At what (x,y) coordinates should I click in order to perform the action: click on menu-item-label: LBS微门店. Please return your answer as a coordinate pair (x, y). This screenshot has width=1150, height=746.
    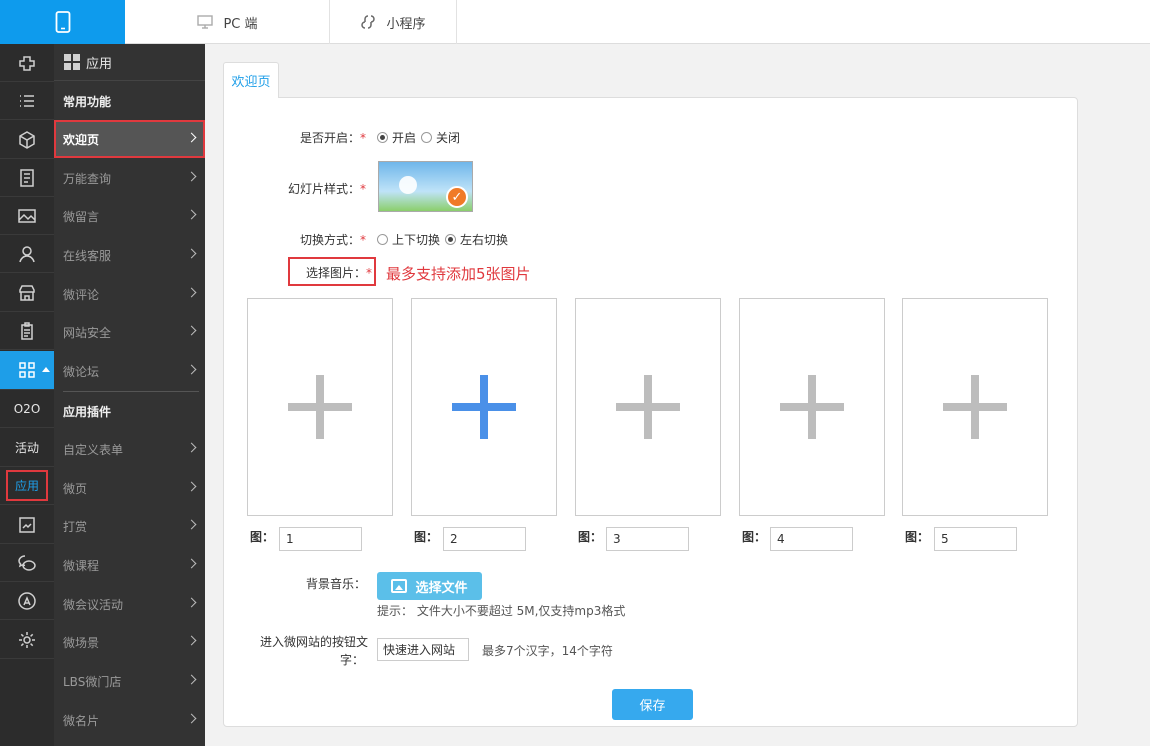
    Looking at the image, I should click on (92, 681).